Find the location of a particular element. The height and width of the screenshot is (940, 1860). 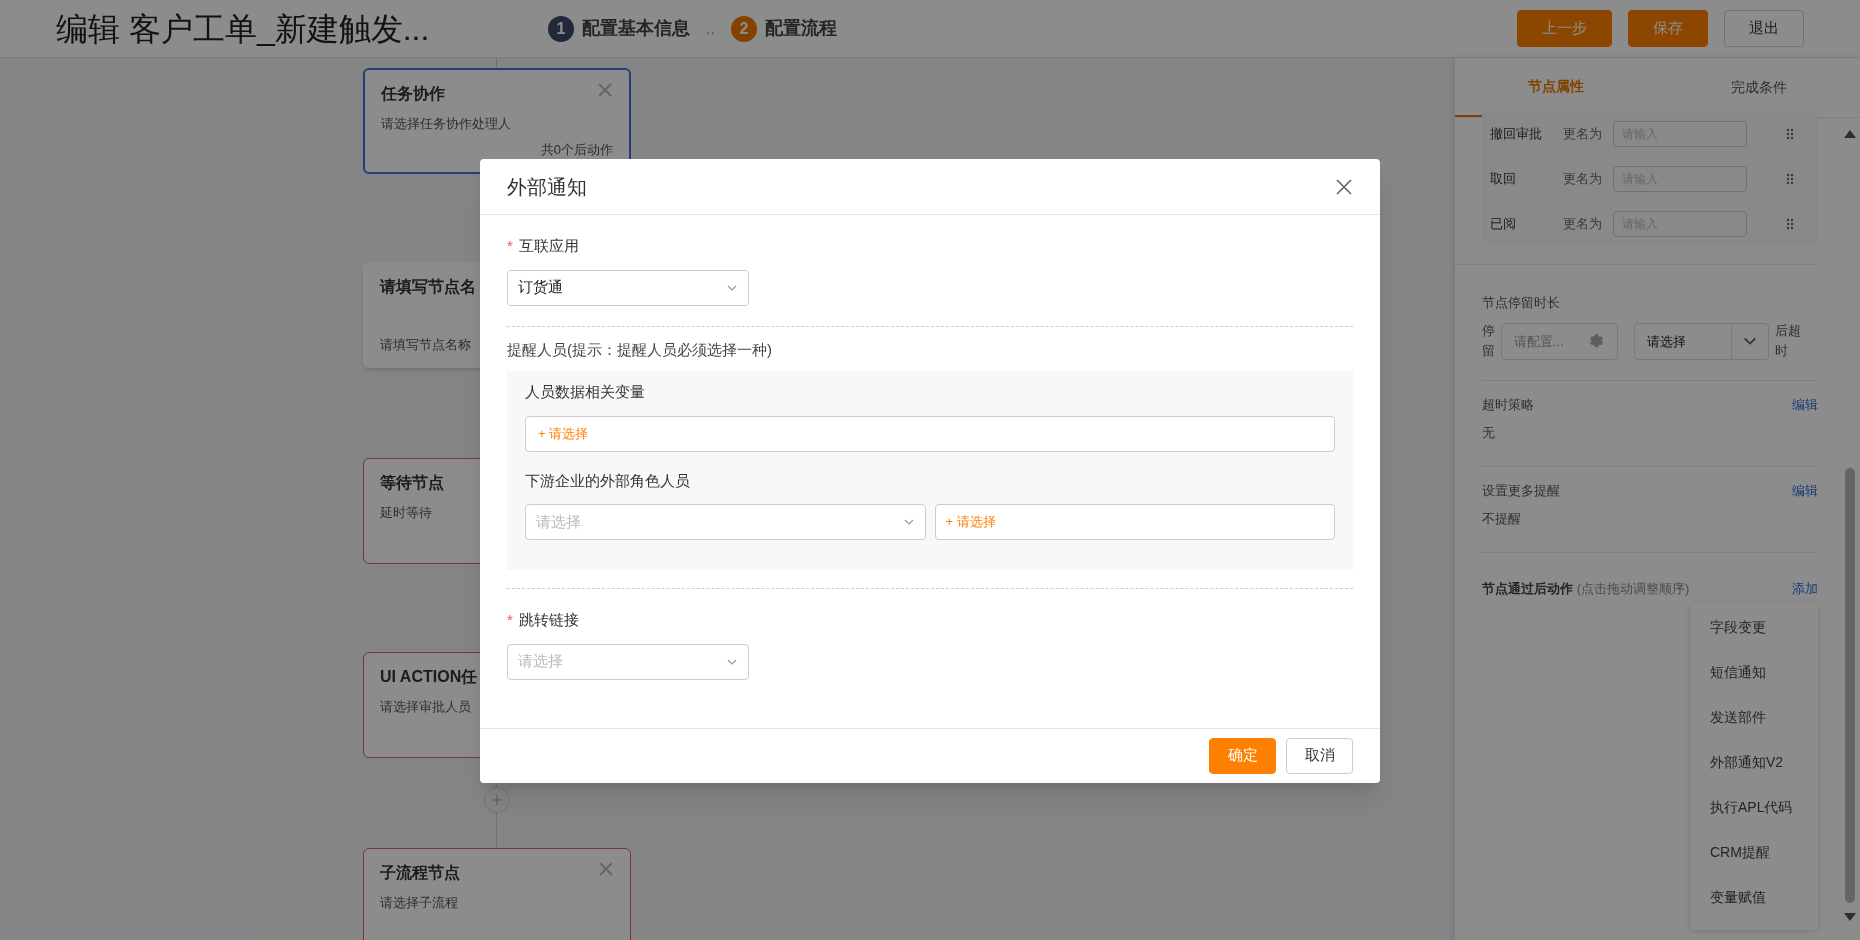

stay-label: 停留 is located at coordinates (1488, 341).